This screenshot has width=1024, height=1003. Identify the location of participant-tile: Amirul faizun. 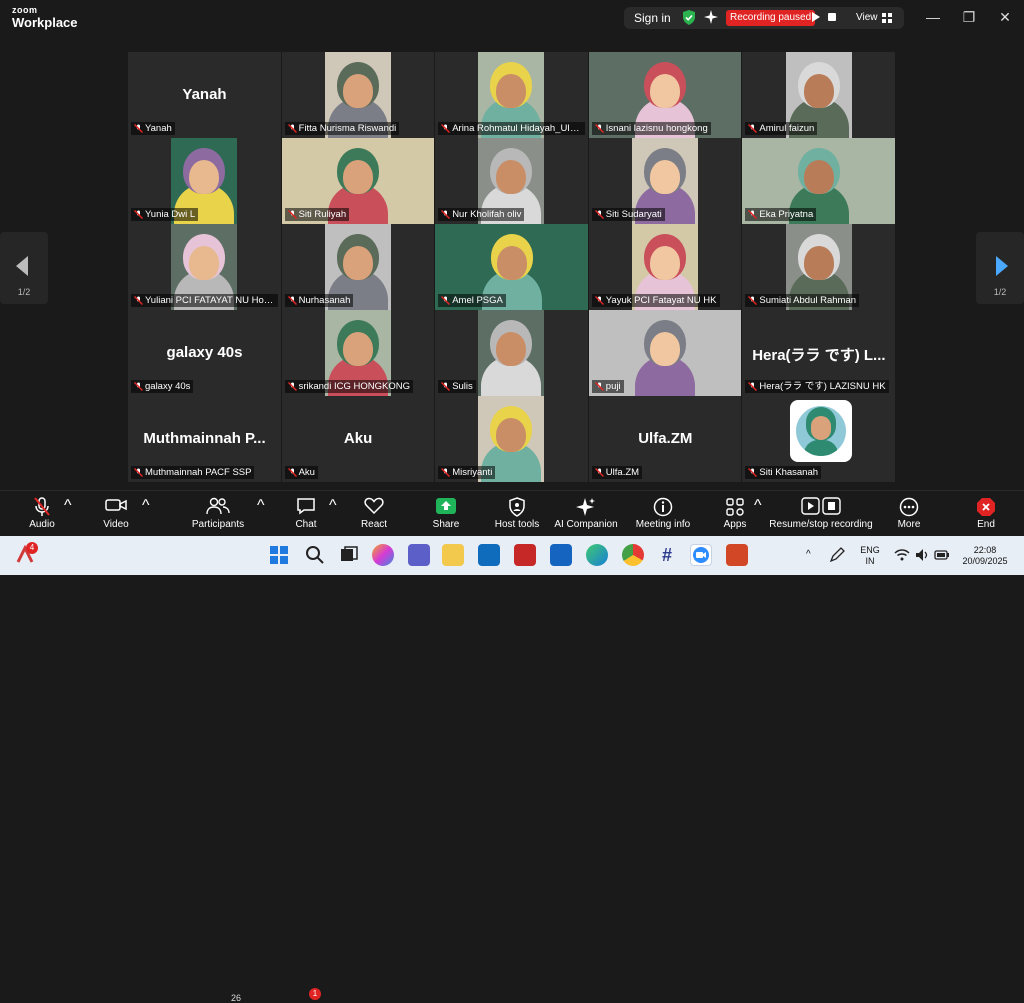
(818, 95).